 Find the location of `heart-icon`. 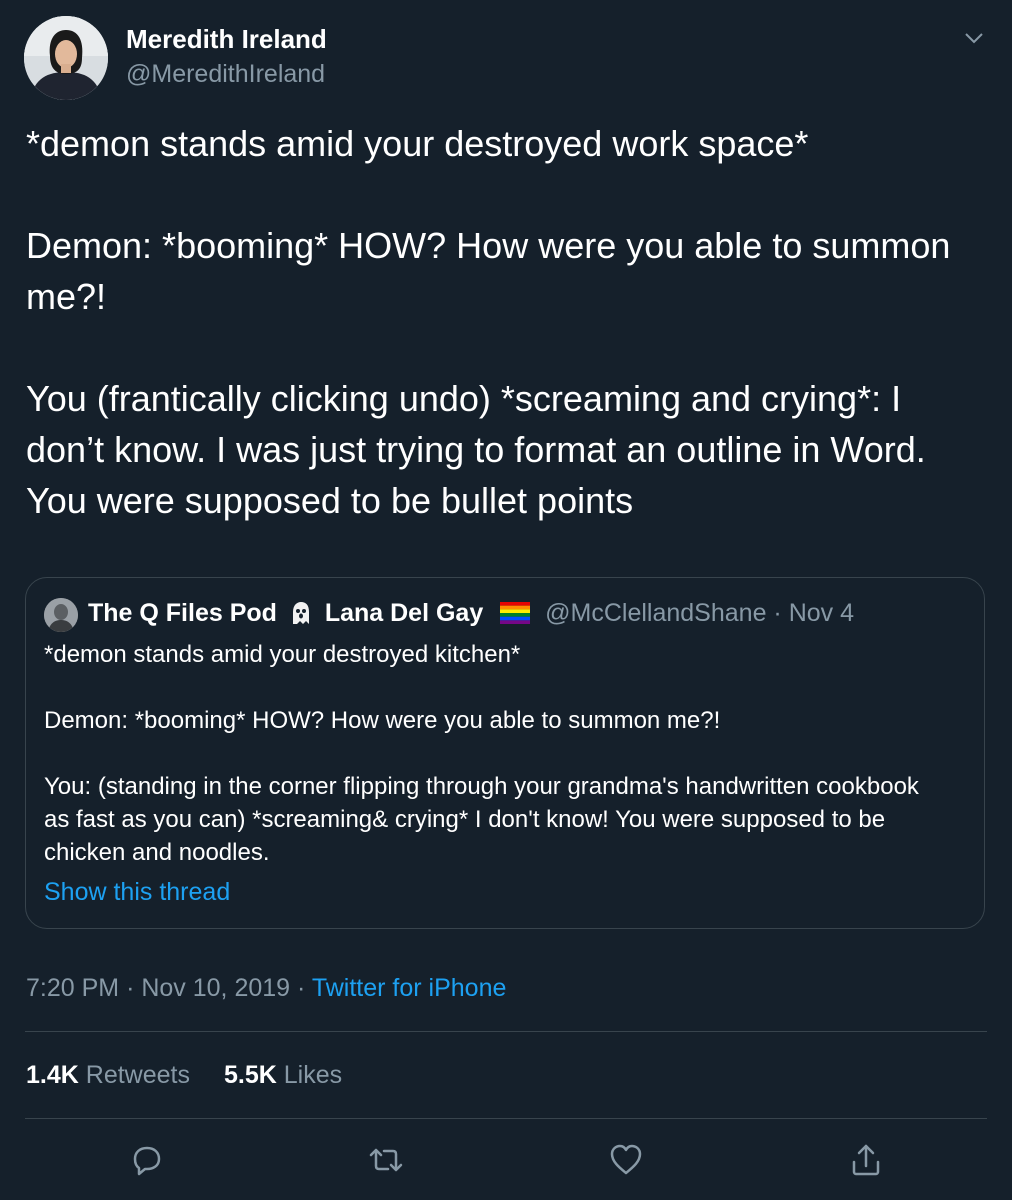

heart-icon is located at coordinates (626, 1160).